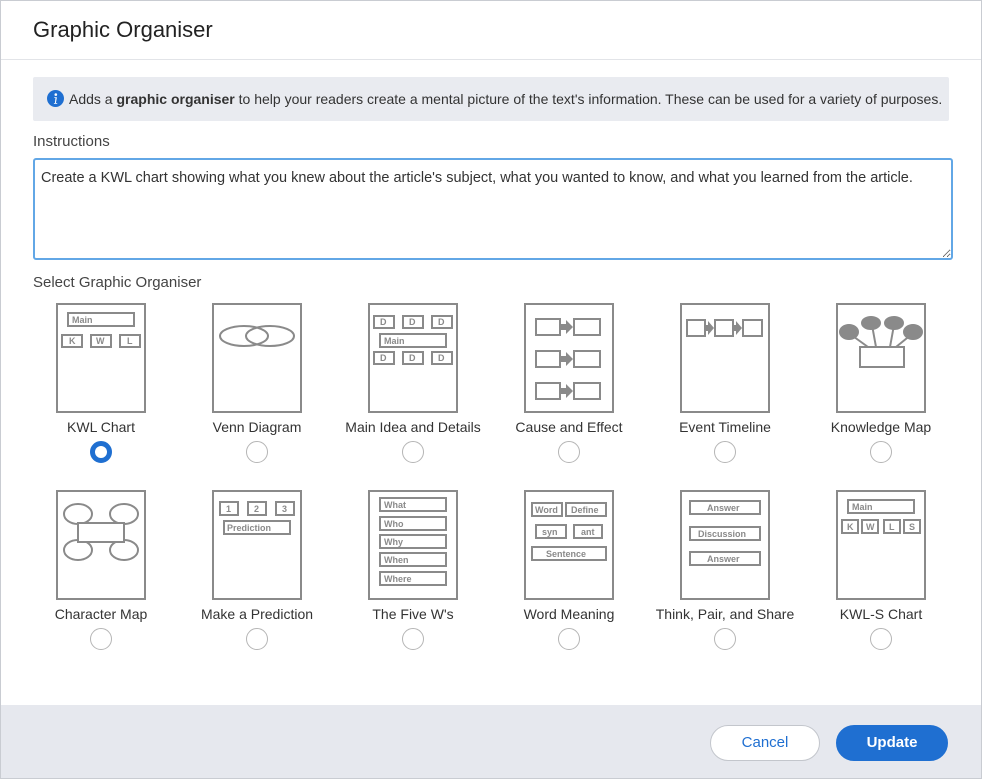 The width and height of the screenshot is (982, 779). Describe the element at coordinates (546, 510) in the screenshot. I see `svg-text: Word` at that location.